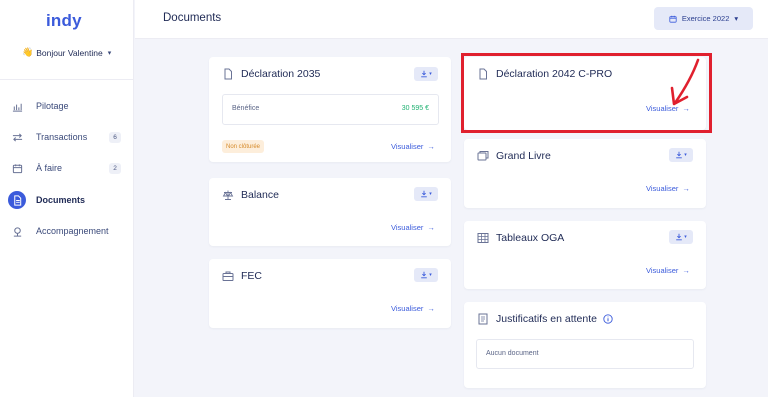  I want to click on file-icon, so click(227, 73).